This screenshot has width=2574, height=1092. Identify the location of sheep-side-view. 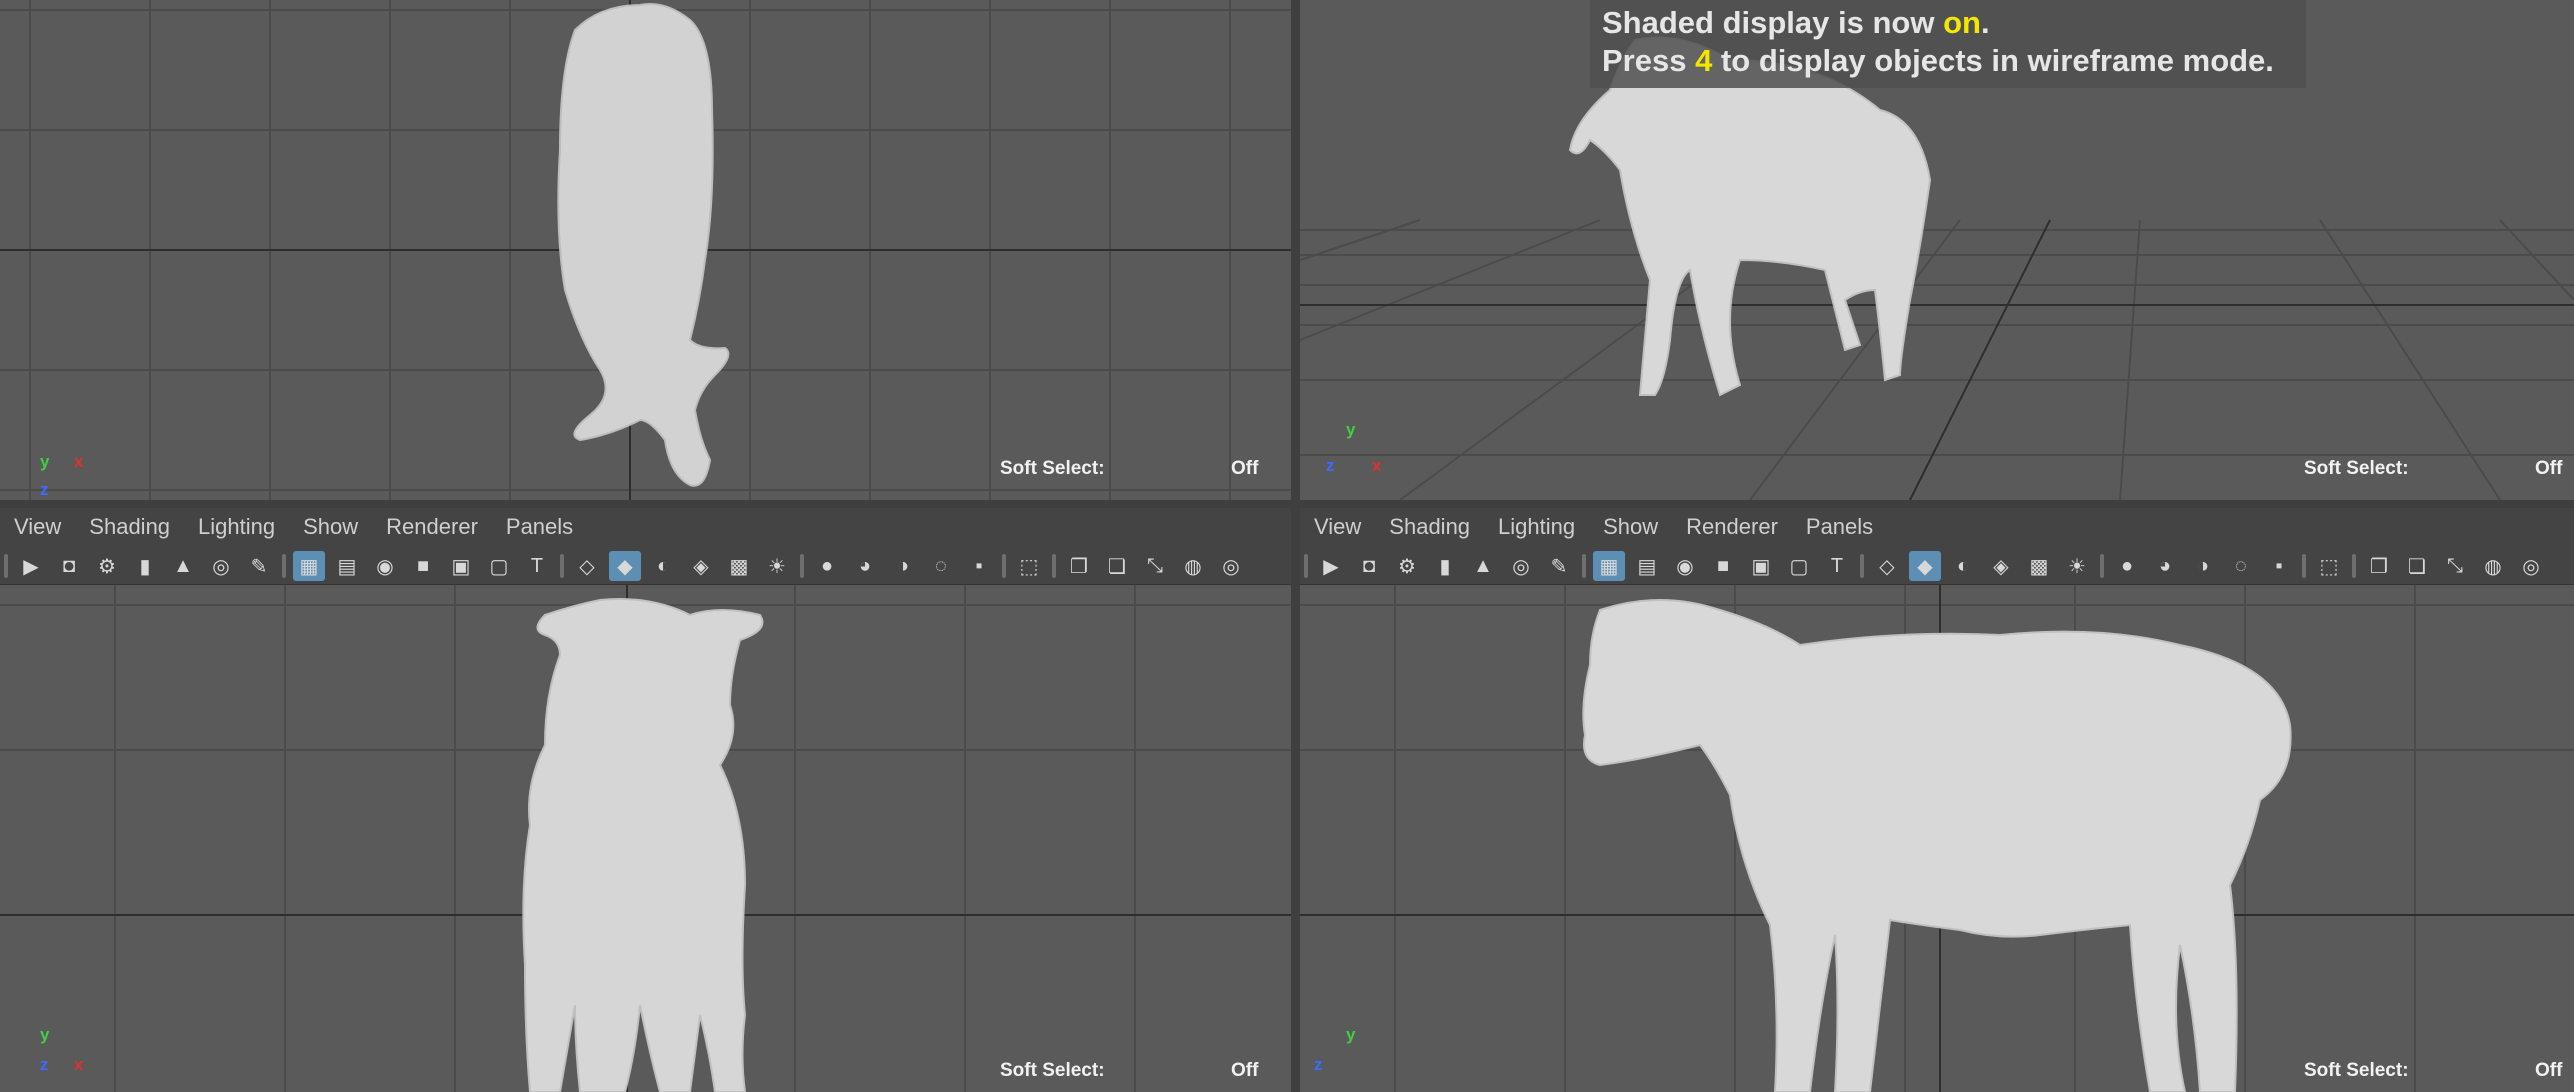
(1937, 845).